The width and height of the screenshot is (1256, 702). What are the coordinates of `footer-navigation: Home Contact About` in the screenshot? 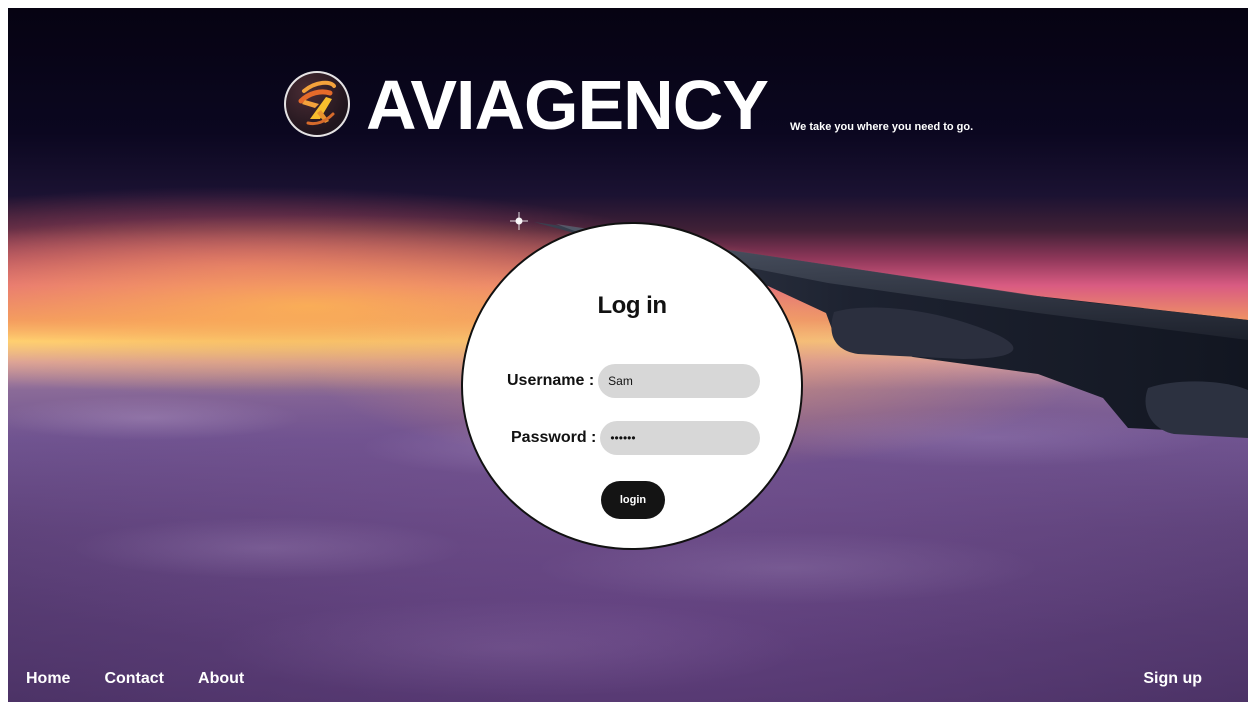 It's located at (135, 679).